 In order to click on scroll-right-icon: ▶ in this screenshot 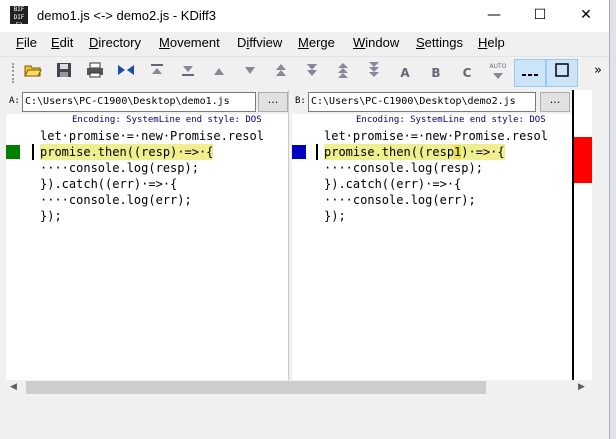, I will do `click(581, 387)`.